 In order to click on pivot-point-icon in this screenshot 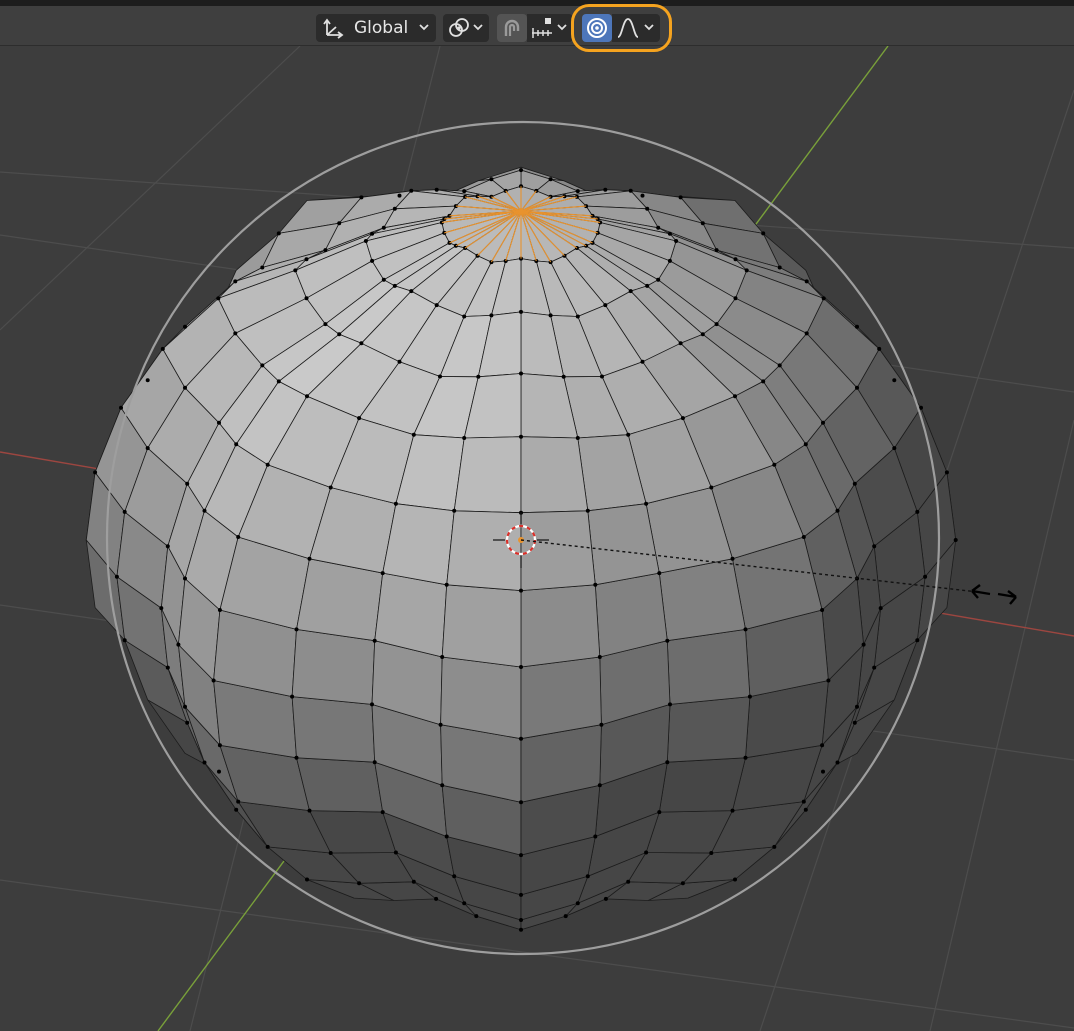, I will do `click(459, 28)`.